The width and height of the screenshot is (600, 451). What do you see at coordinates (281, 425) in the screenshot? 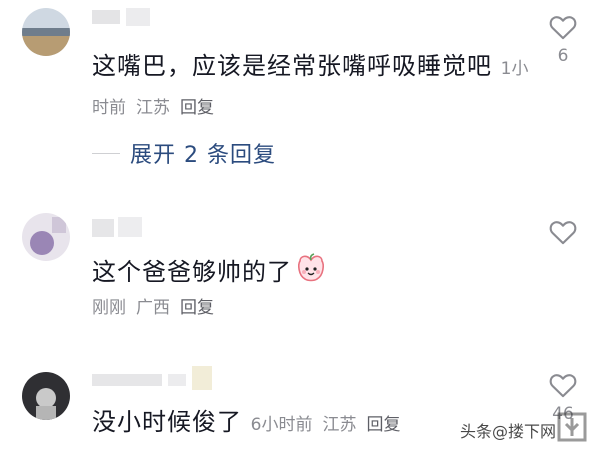
I see `comment-time: 6小时前` at bounding box center [281, 425].